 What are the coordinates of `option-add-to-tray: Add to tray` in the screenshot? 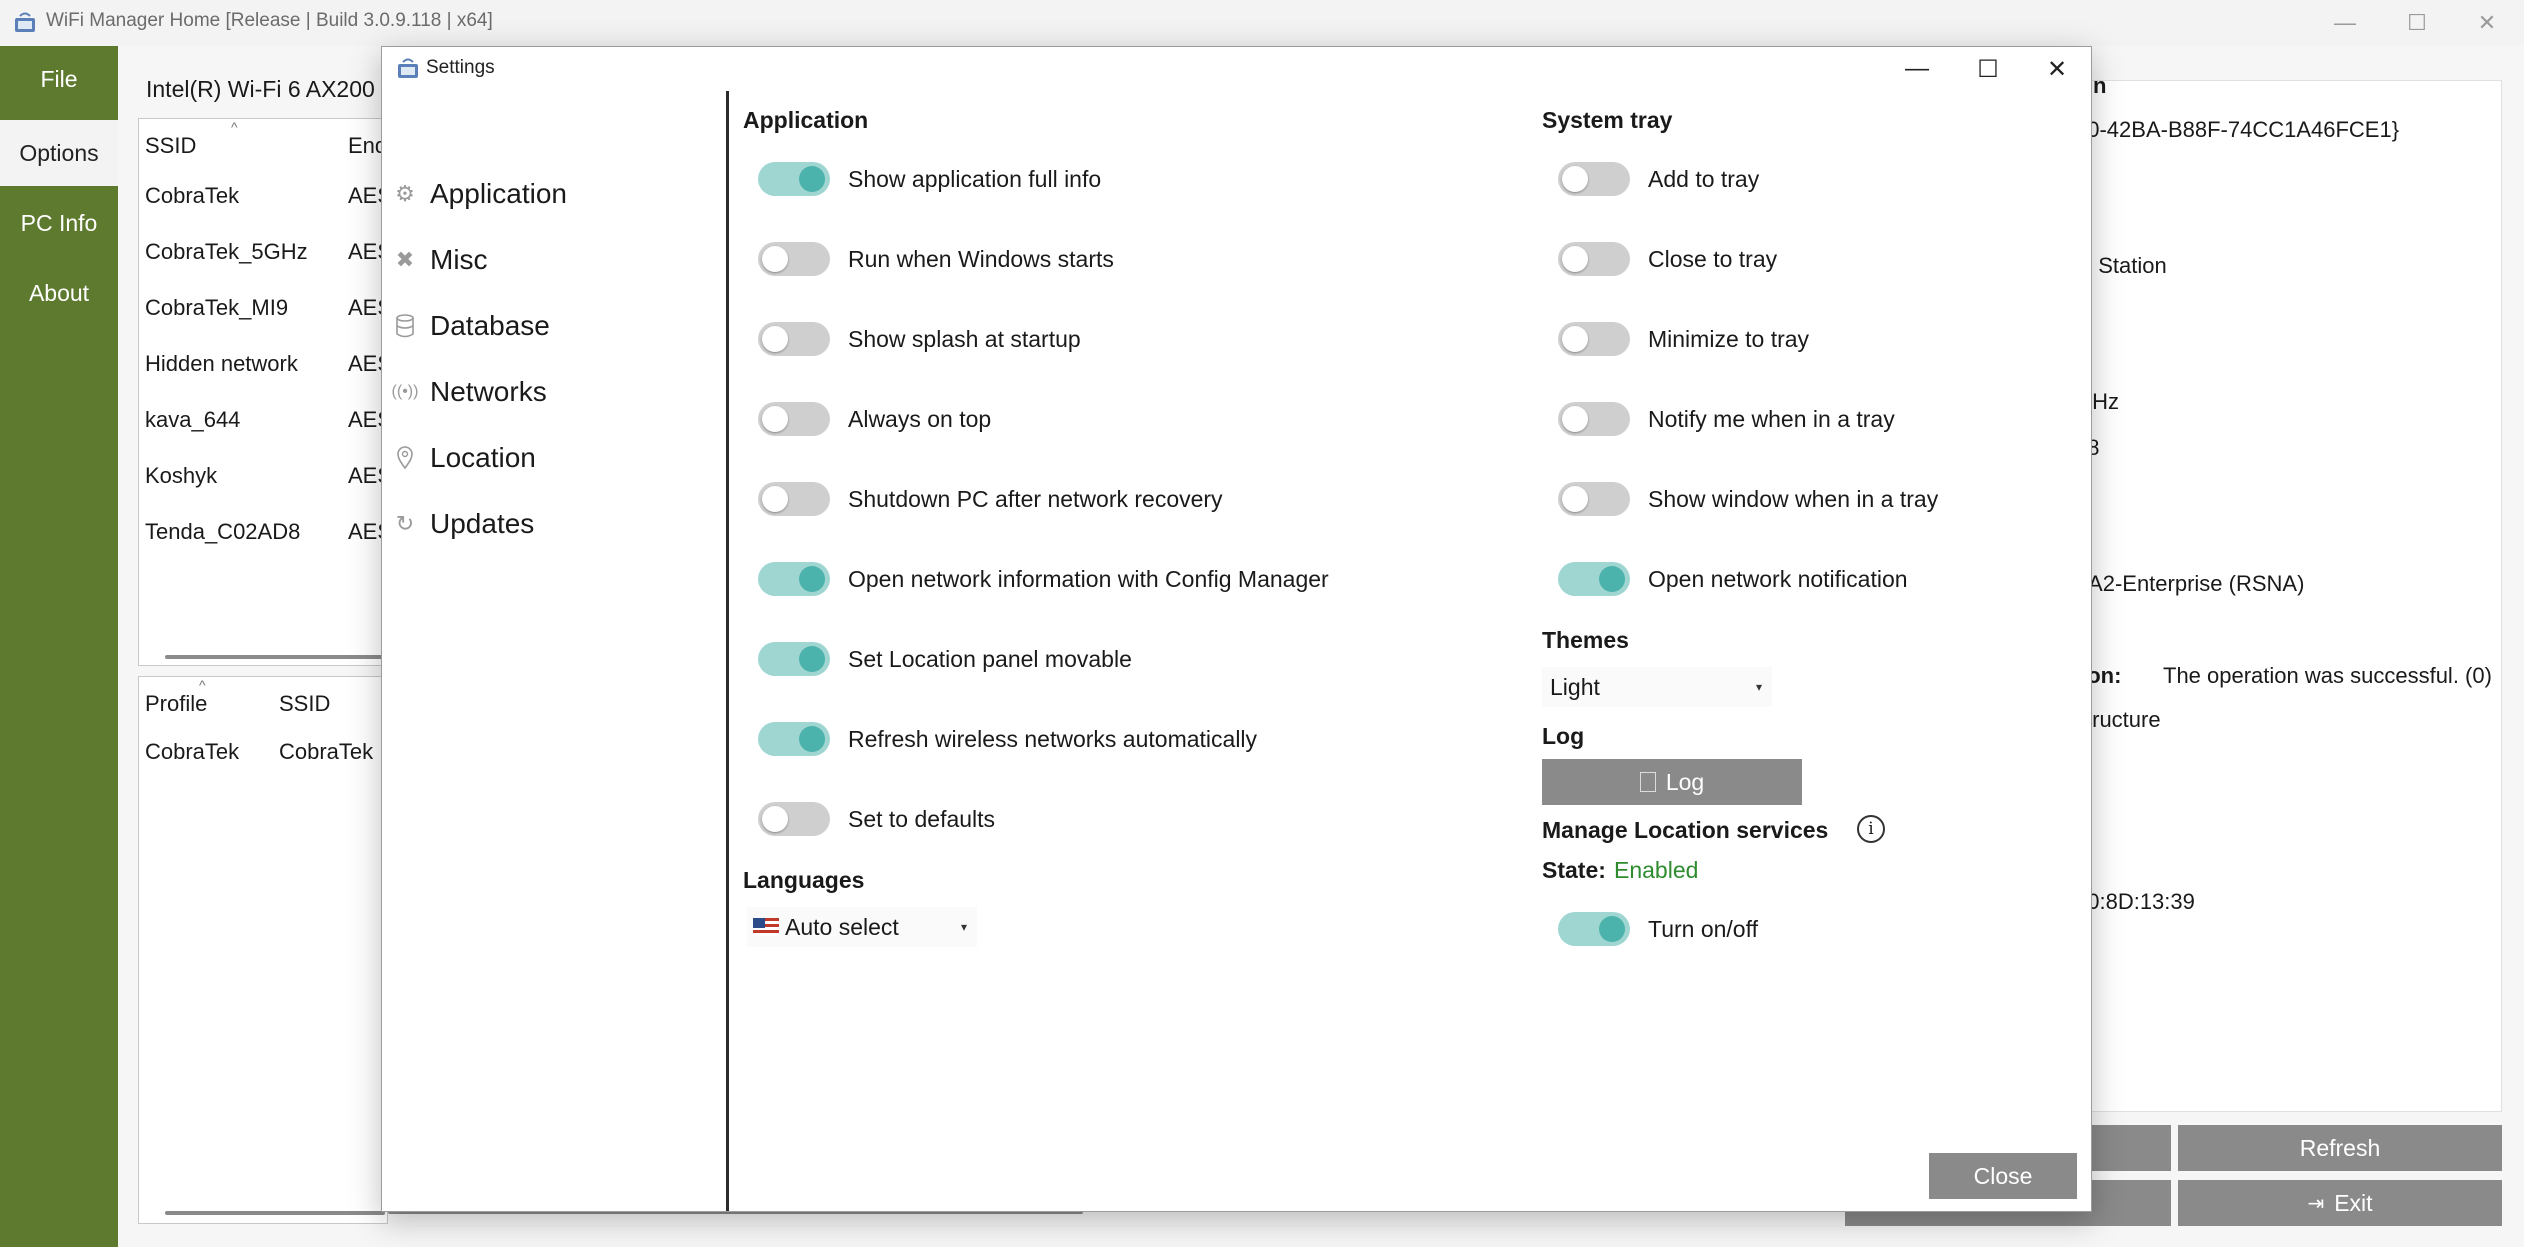 It's located at (1658, 179).